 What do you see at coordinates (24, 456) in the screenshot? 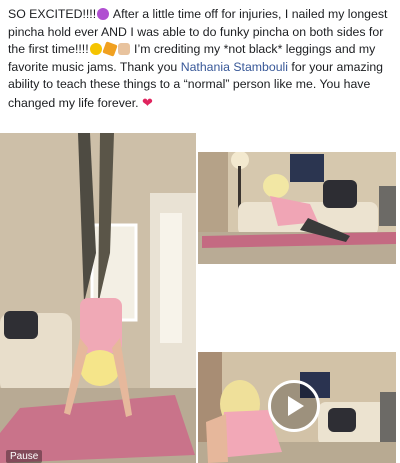
I see `pause-button: Pause` at bounding box center [24, 456].